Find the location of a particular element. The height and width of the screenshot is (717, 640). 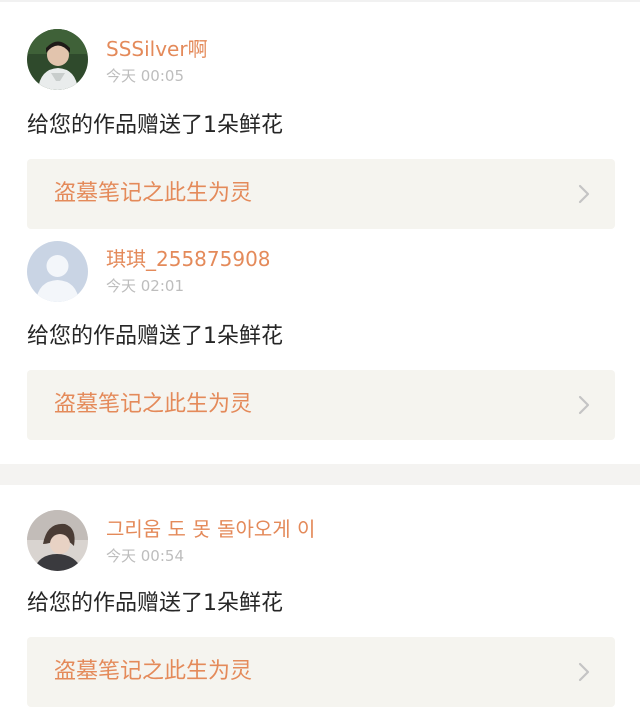

timestamp: 今天 00:05 is located at coordinates (145, 76).